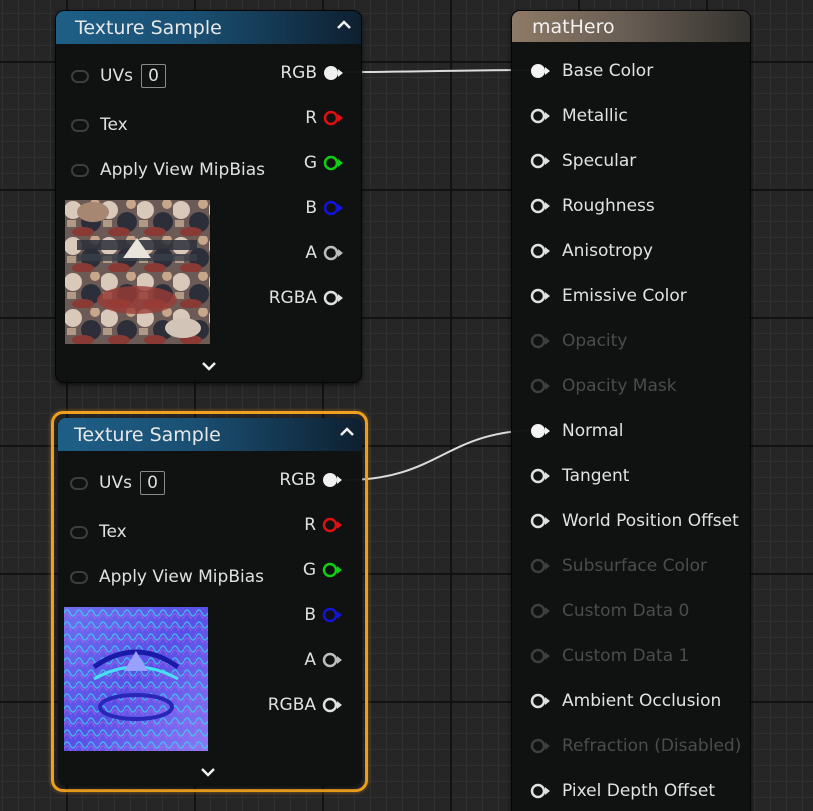  Describe the element at coordinates (136, 679) in the screenshot. I see `normal-map-preview` at that location.